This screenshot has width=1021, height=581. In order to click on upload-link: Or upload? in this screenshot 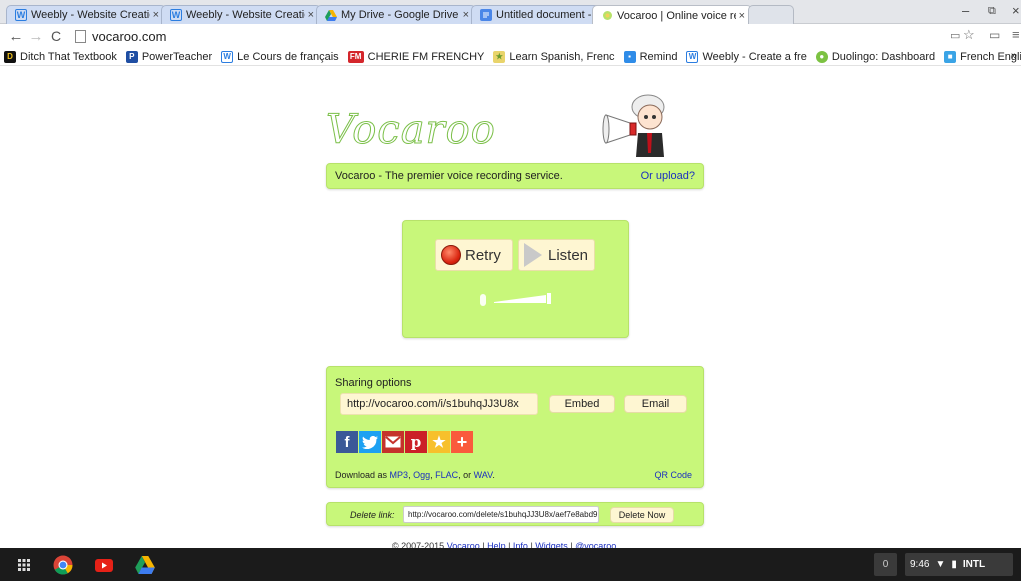, I will do `click(668, 176)`.